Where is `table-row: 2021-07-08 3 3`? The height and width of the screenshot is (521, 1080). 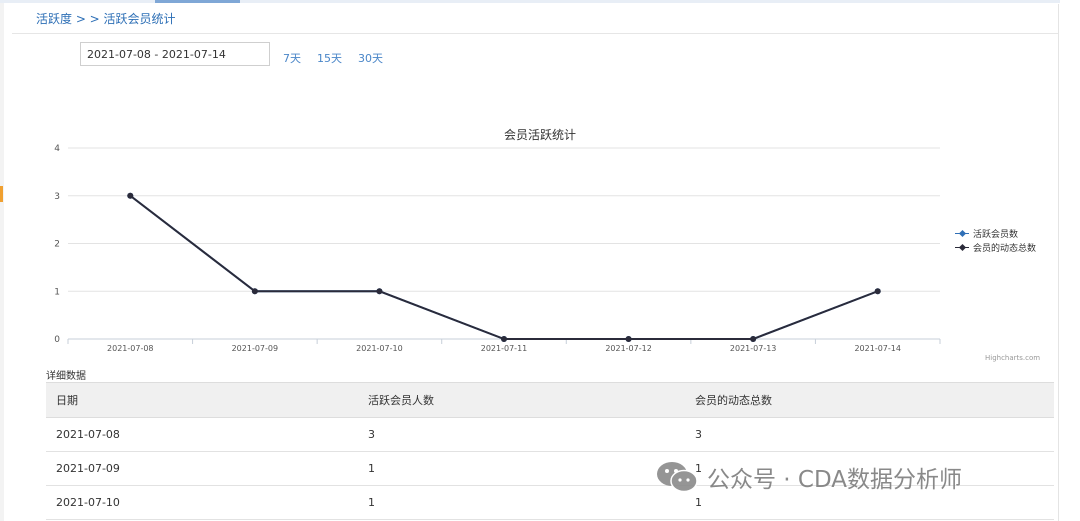 table-row: 2021-07-08 3 3 is located at coordinates (550, 434).